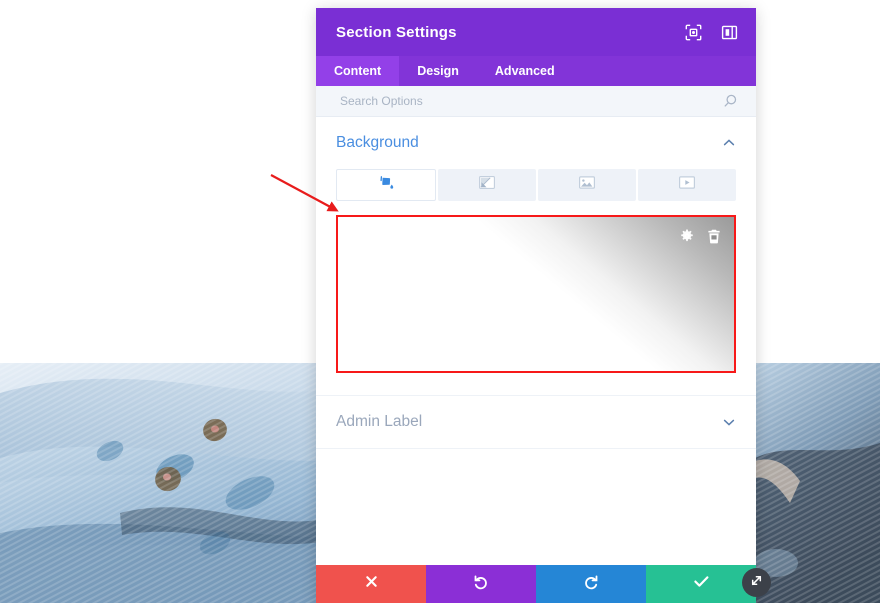 This screenshot has height=603, width=880. I want to click on section-admin-label: Admin Label, so click(536, 422).